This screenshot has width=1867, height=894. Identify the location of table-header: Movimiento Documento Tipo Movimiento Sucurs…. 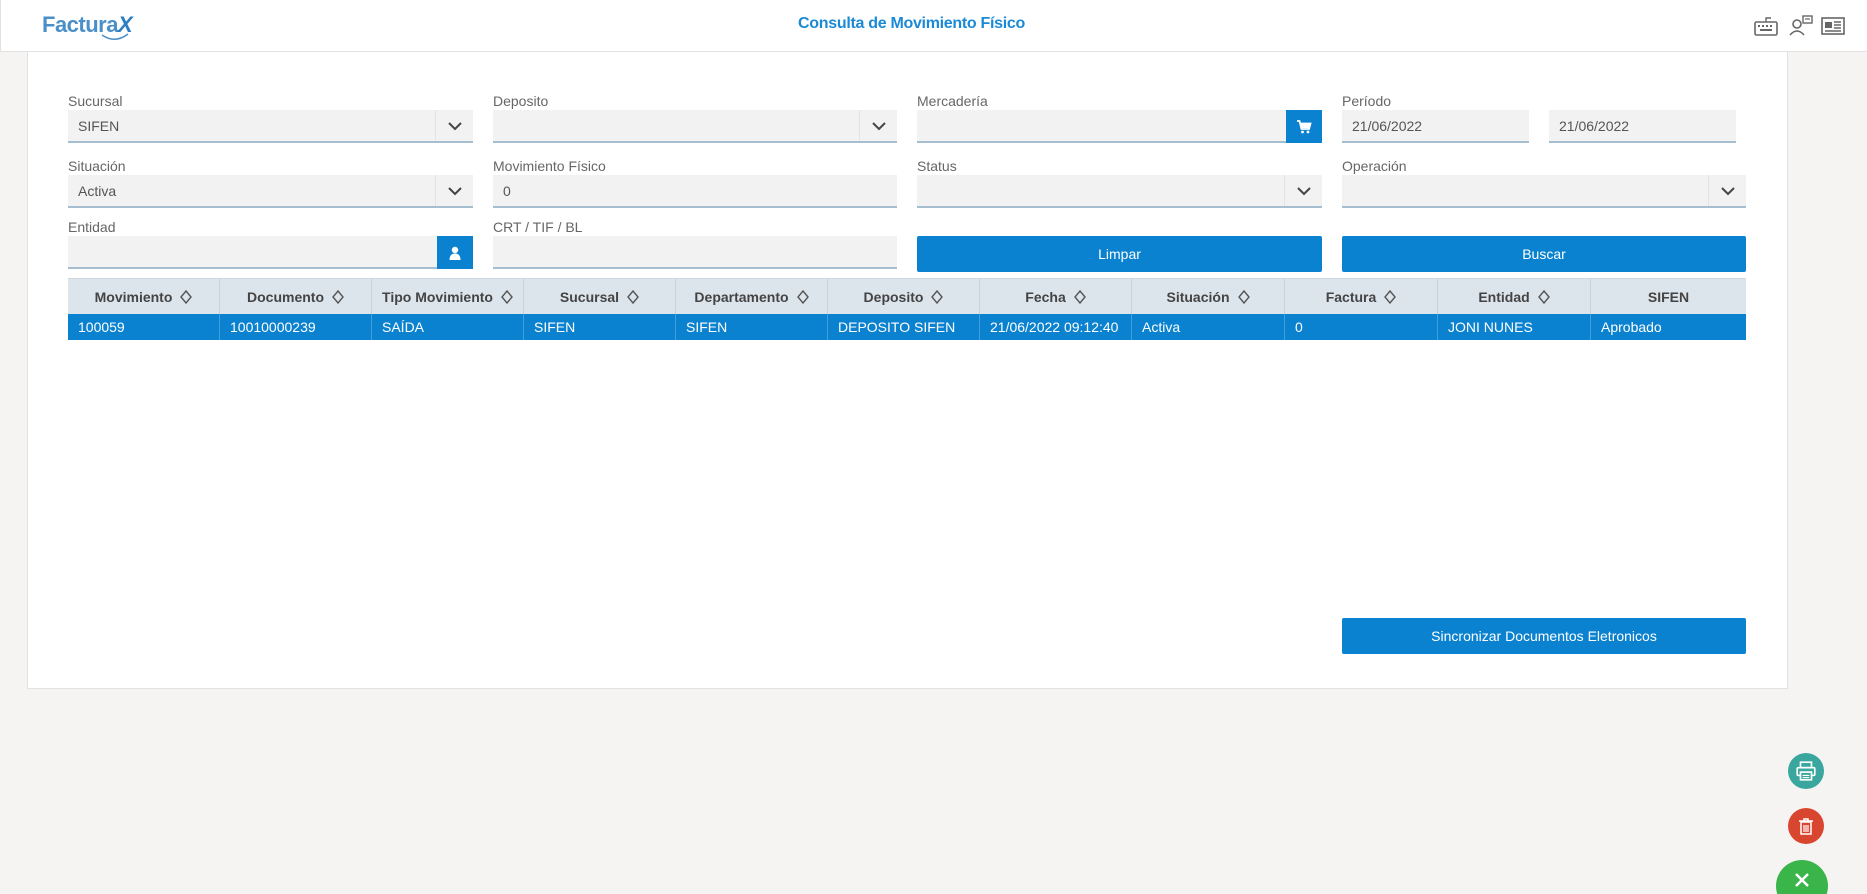
(907, 296).